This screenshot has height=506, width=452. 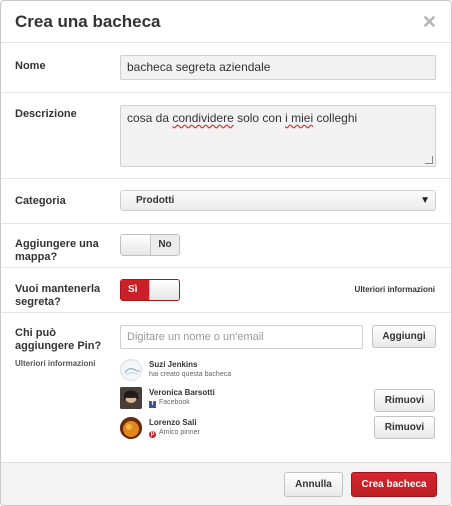 What do you see at coordinates (58, 339) in the screenshot?
I see `collaborators-label-text: Chi può aggiungere Pin?` at bounding box center [58, 339].